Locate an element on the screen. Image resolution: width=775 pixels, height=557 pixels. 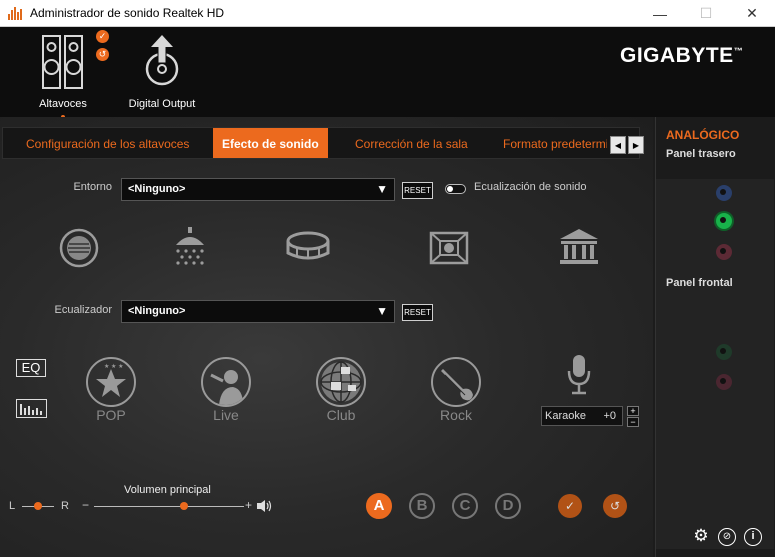
preset-live-label: Live is located at coordinates (226, 415).